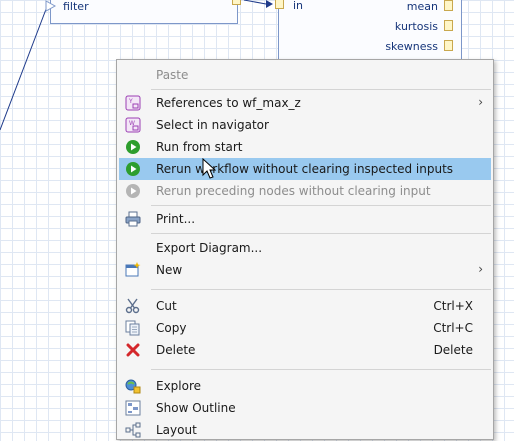 The image size is (514, 441). What do you see at coordinates (199, 147) in the screenshot?
I see `menu-item-run-from-start-label: Run from start` at bounding box center [199, 147].